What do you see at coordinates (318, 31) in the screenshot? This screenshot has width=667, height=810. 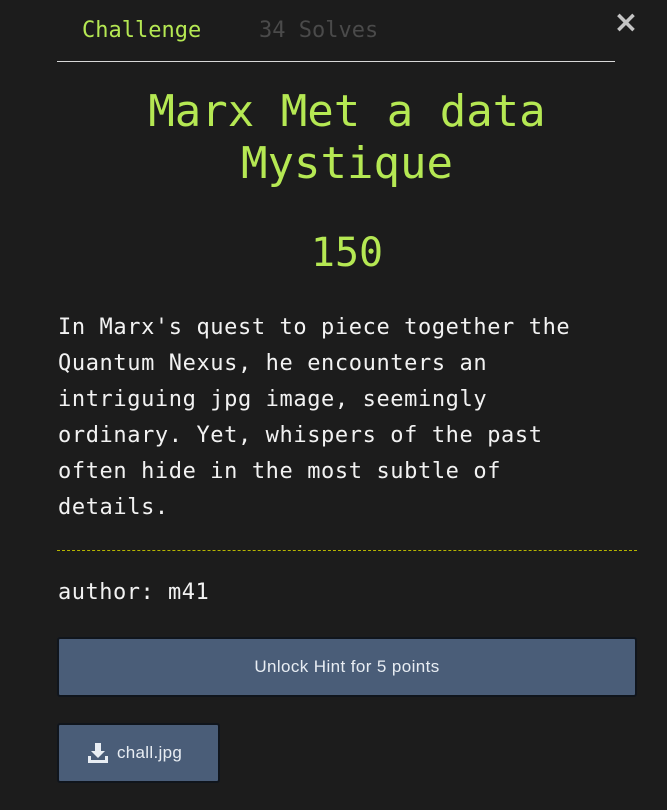 I see `tab-solves: 34 Solves` at bounding box center [318, 31].